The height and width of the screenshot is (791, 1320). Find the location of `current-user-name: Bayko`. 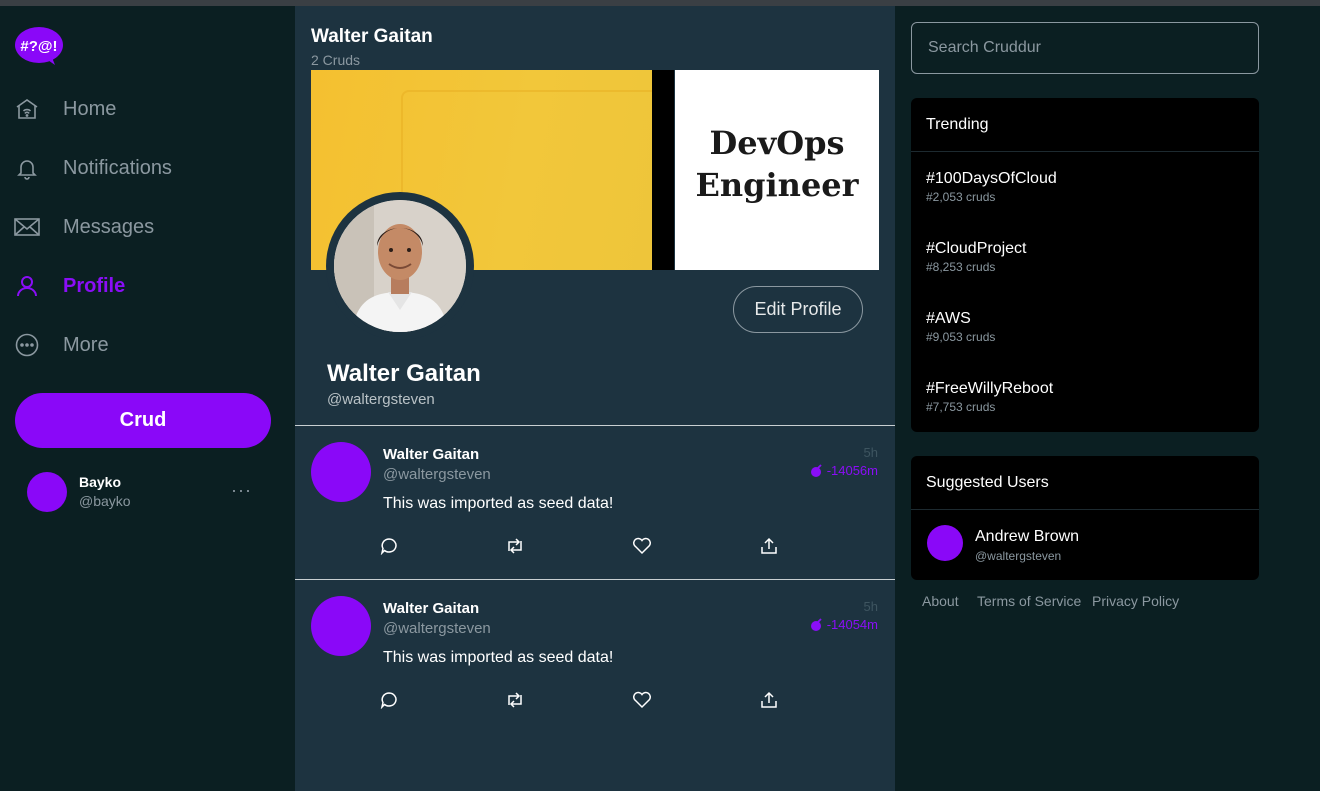

current-user-name: Bayko is located at coordinates (100, 482).